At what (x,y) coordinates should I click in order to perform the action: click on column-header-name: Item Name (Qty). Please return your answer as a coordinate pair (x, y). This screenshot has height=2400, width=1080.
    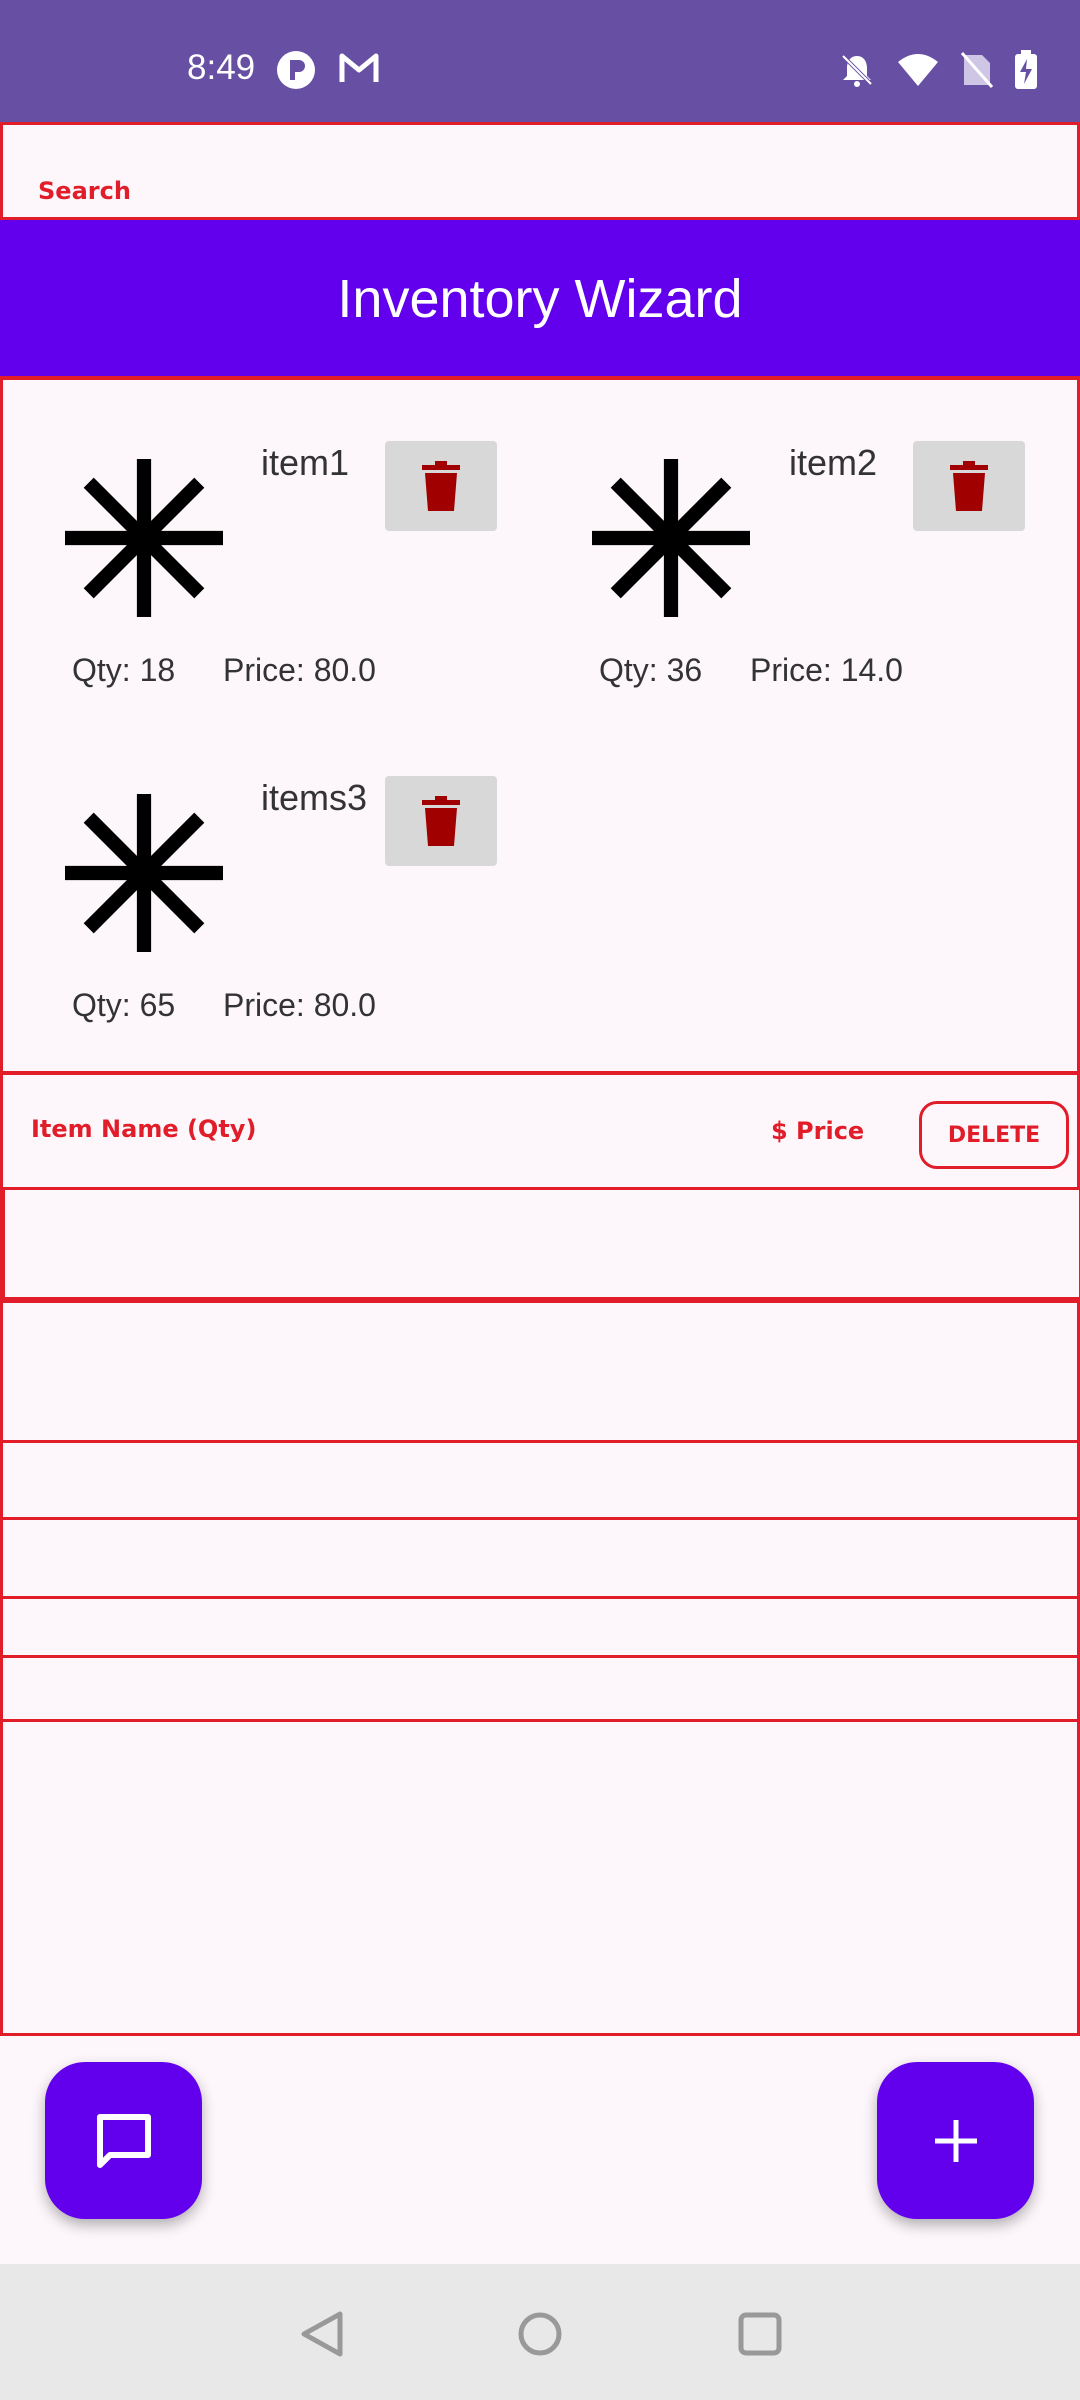
    Looking at the image, I should click on (144, 1129).